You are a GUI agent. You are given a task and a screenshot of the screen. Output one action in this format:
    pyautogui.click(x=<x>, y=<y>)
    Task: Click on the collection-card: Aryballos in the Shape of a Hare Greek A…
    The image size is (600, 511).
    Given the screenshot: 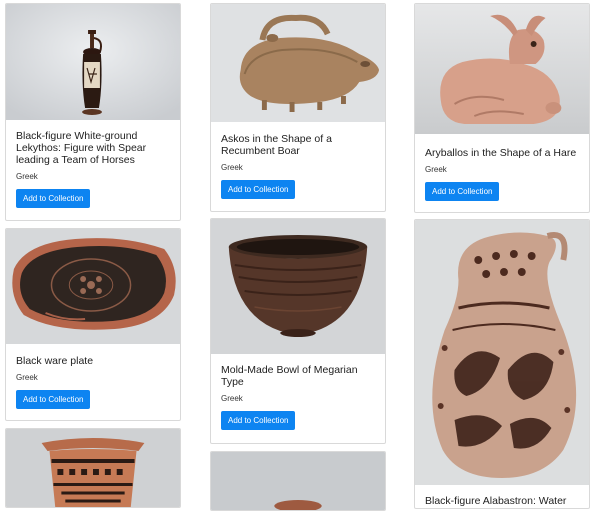 What is the action you would take?
    pyautogui.click(x=502, y=108)
    